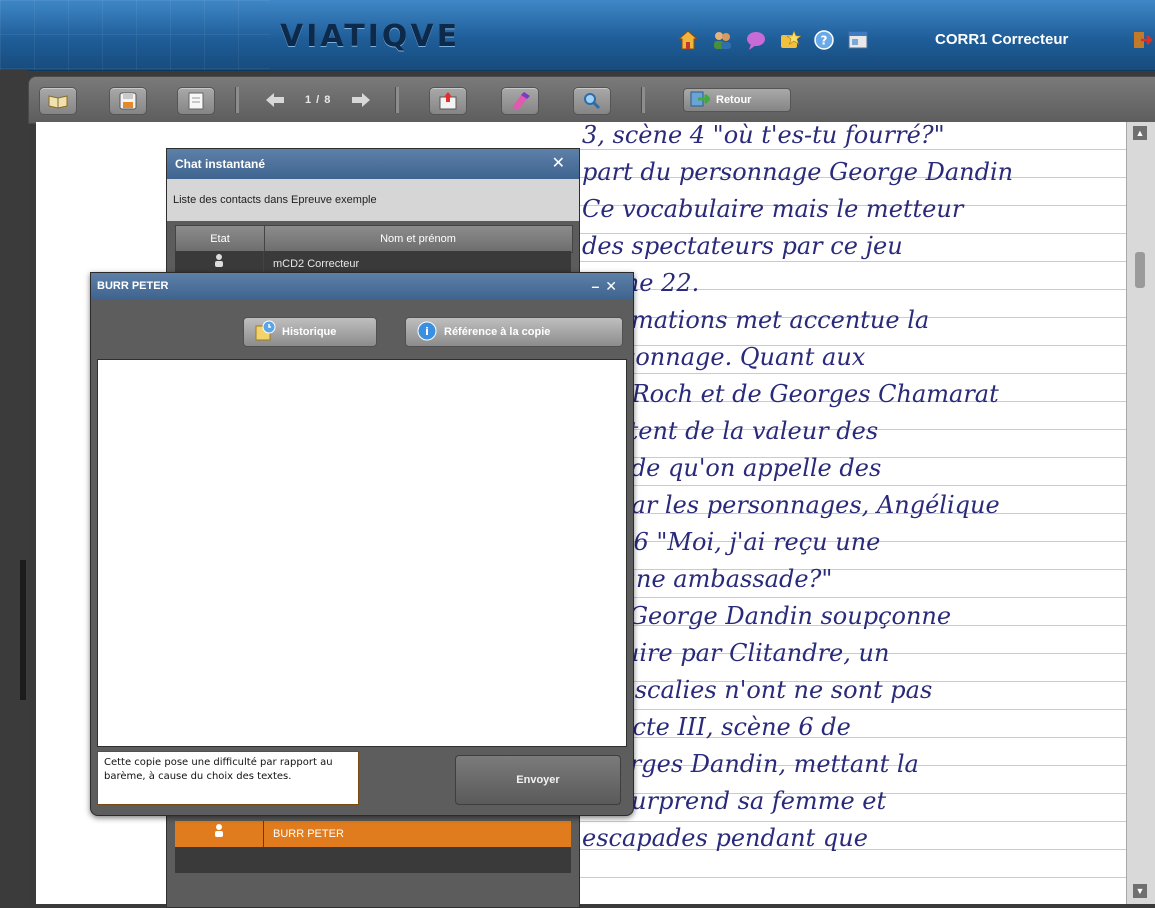  Describe the element at coordinates (858, 40) in the screenshot. I see `window-icon` at that location.